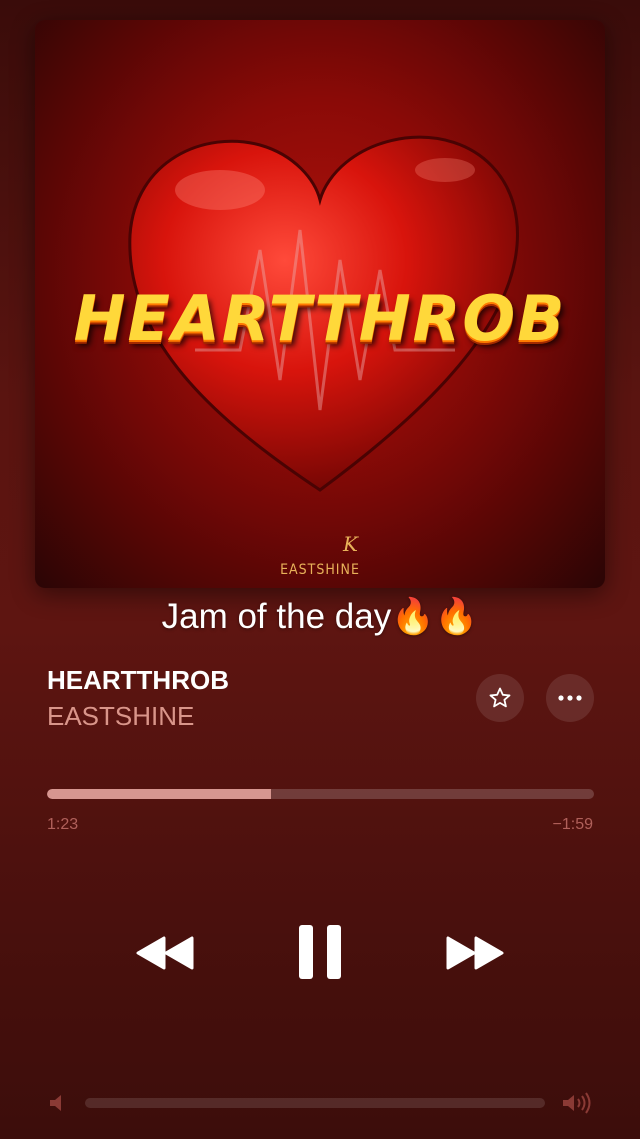 The width and height of the screenshot is (640, 1139). What do you see at coordinates (320, 616) in the screenshot?
I see `caption-text: Jam of the day🔥🔥` at bounding box center [320, 616].